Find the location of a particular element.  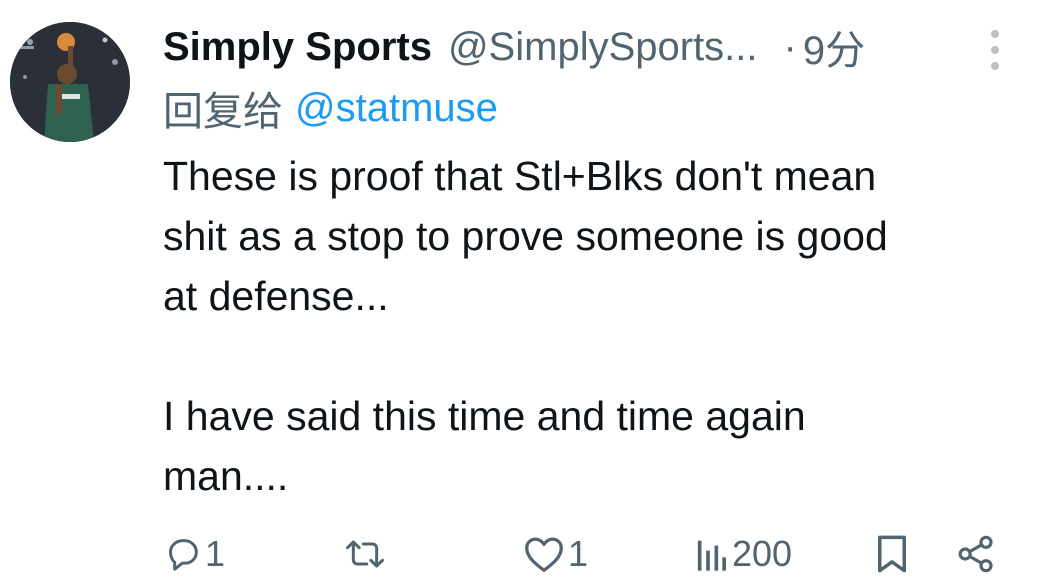

reply-icon is located at coordinates (183, 554).